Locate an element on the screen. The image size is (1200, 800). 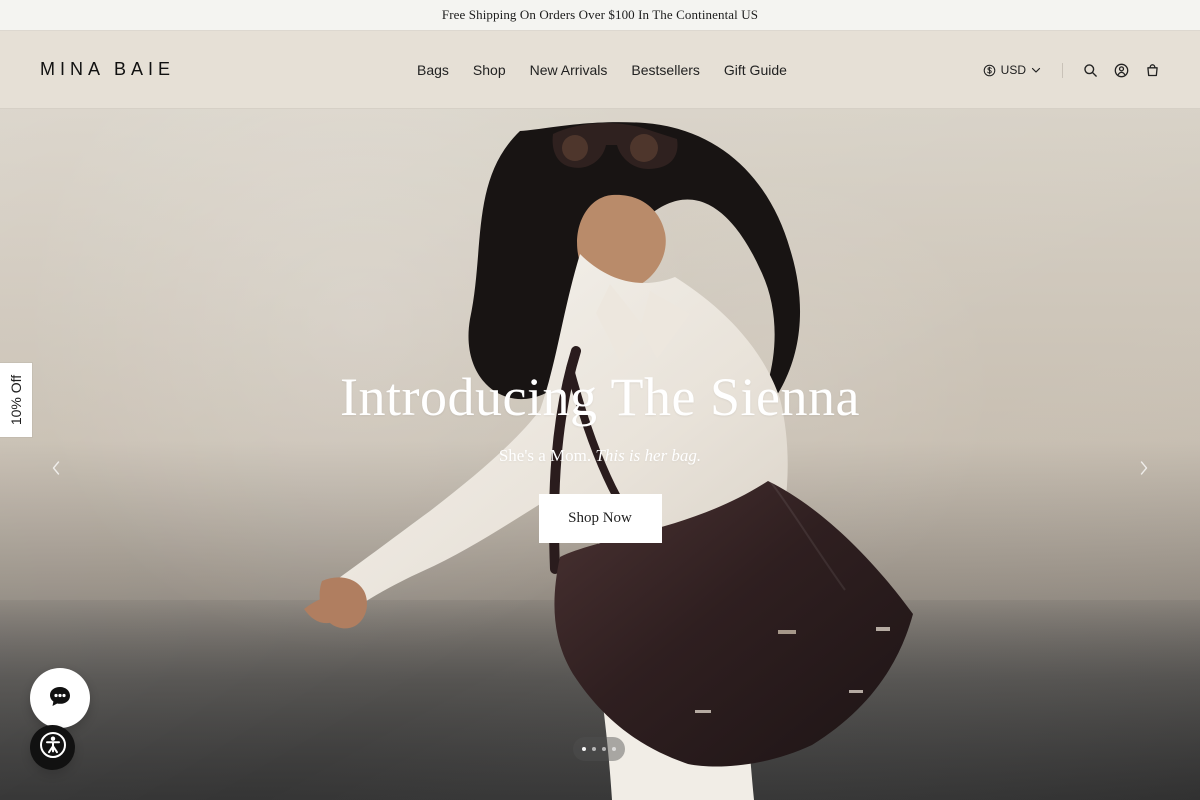
dollar-circle-icon is located at coordinates (989, 70).